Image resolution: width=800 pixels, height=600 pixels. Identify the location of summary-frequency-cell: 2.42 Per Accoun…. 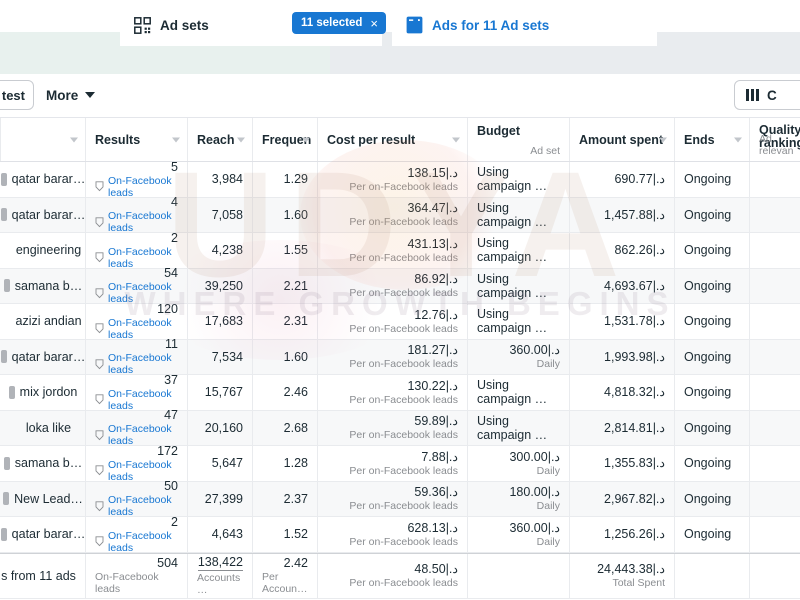
(284, 575).